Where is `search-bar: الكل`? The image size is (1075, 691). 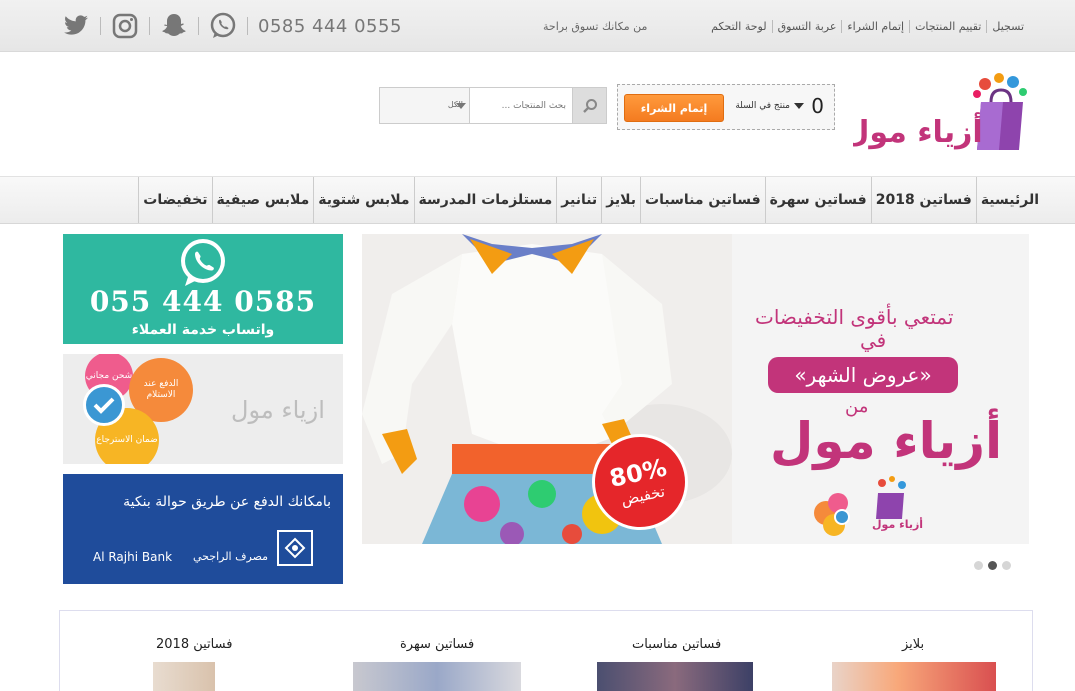 search-bar: الكل is located at coordinates (493, 105).